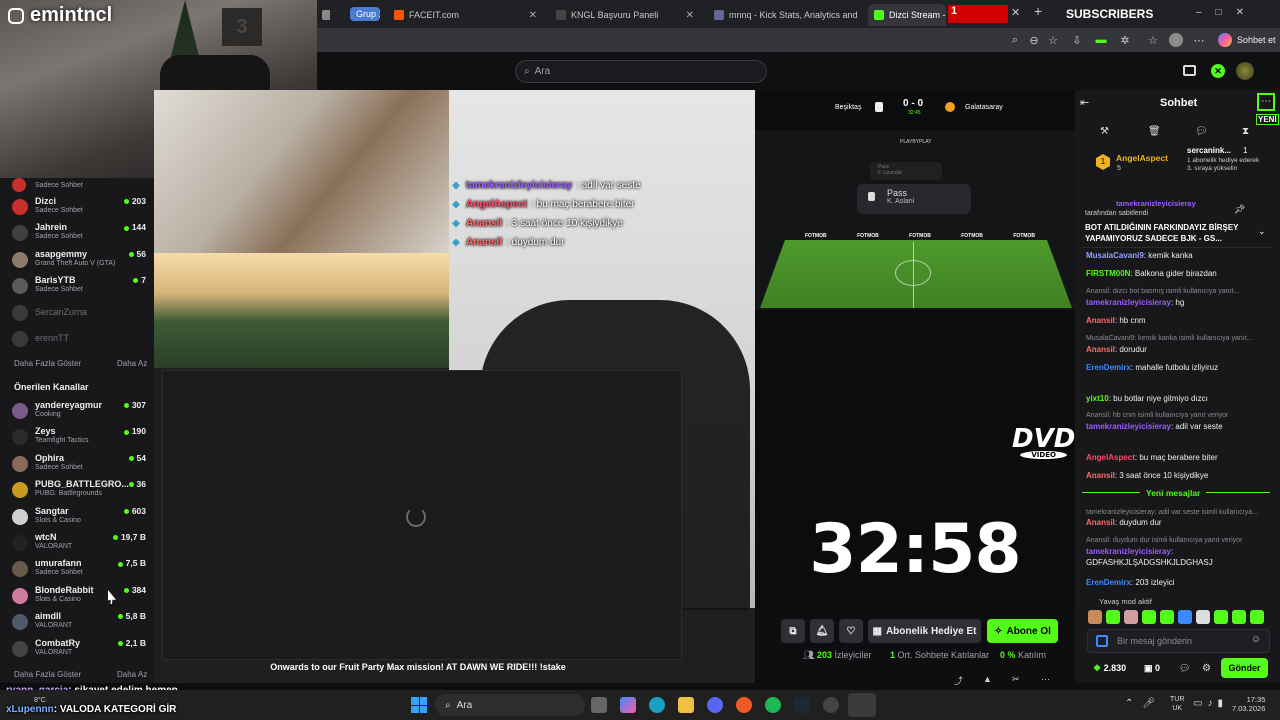 Image resolution: width=1280 pixels, height=720 pixels. Describe the element at coordinates (1115, 255) in the screenshot. I see `chat-username: MusalaCavani9` at that location.